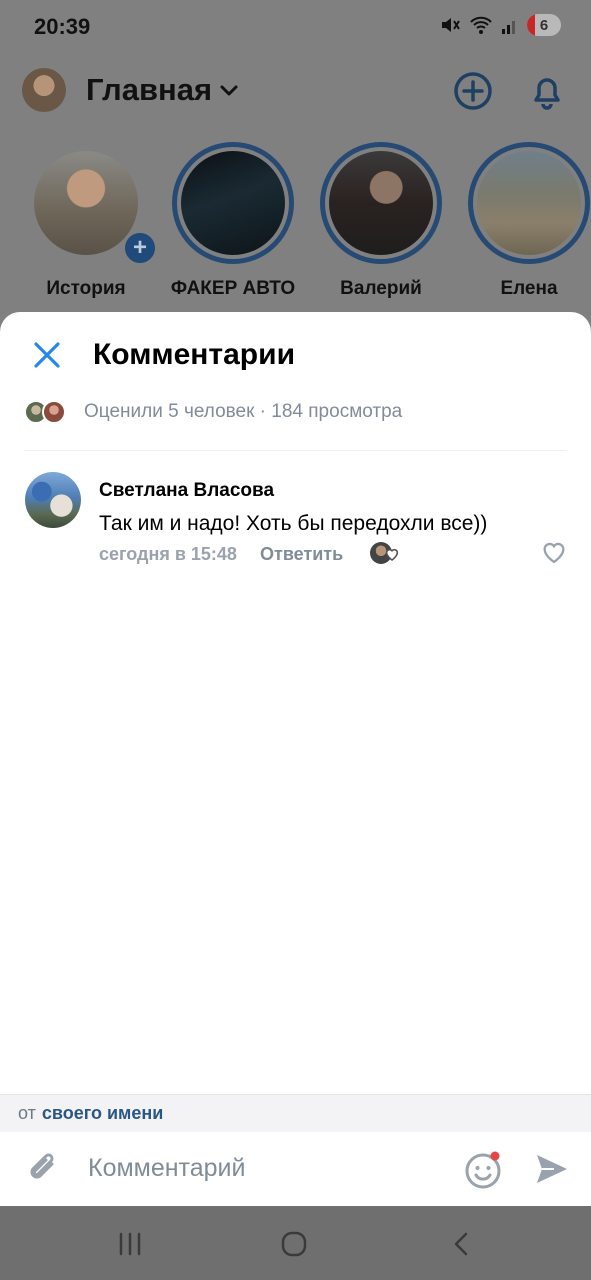  I want to click on author-liked-badge, so click(386, 554).